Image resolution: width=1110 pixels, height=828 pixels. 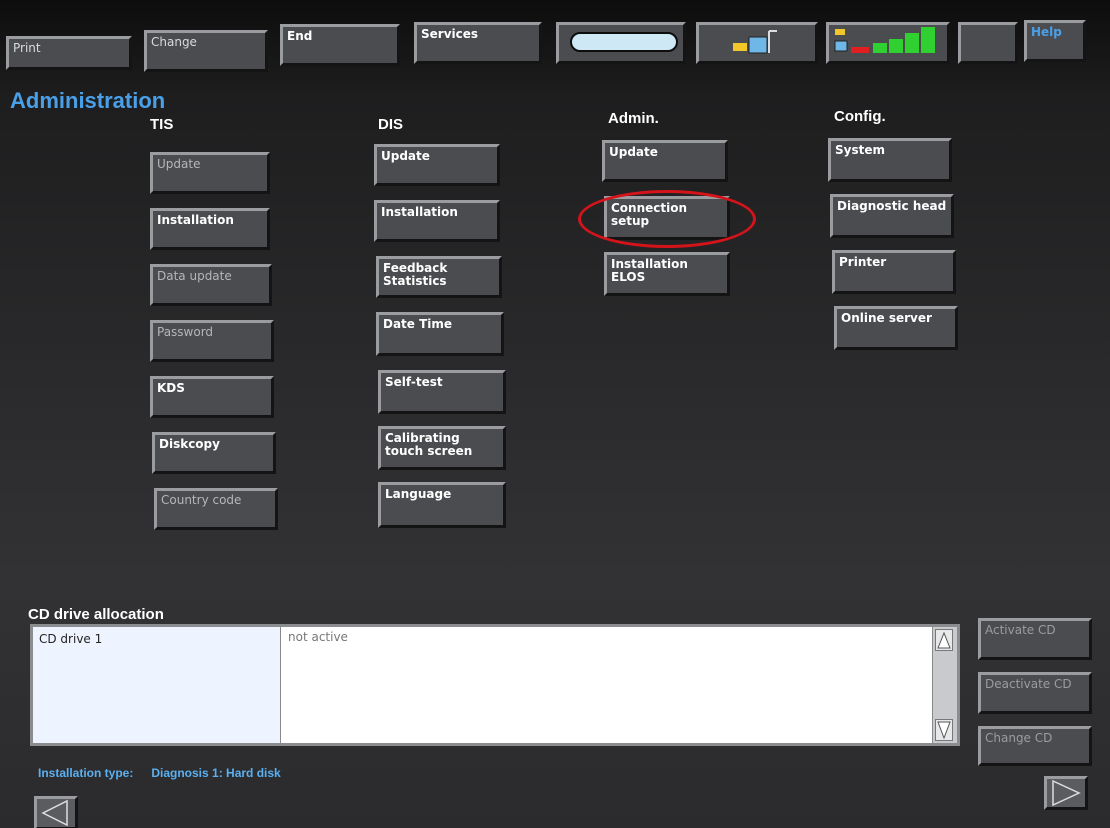 I want to click on installation-type-label: Installation type:, so click(x=86, y=773).